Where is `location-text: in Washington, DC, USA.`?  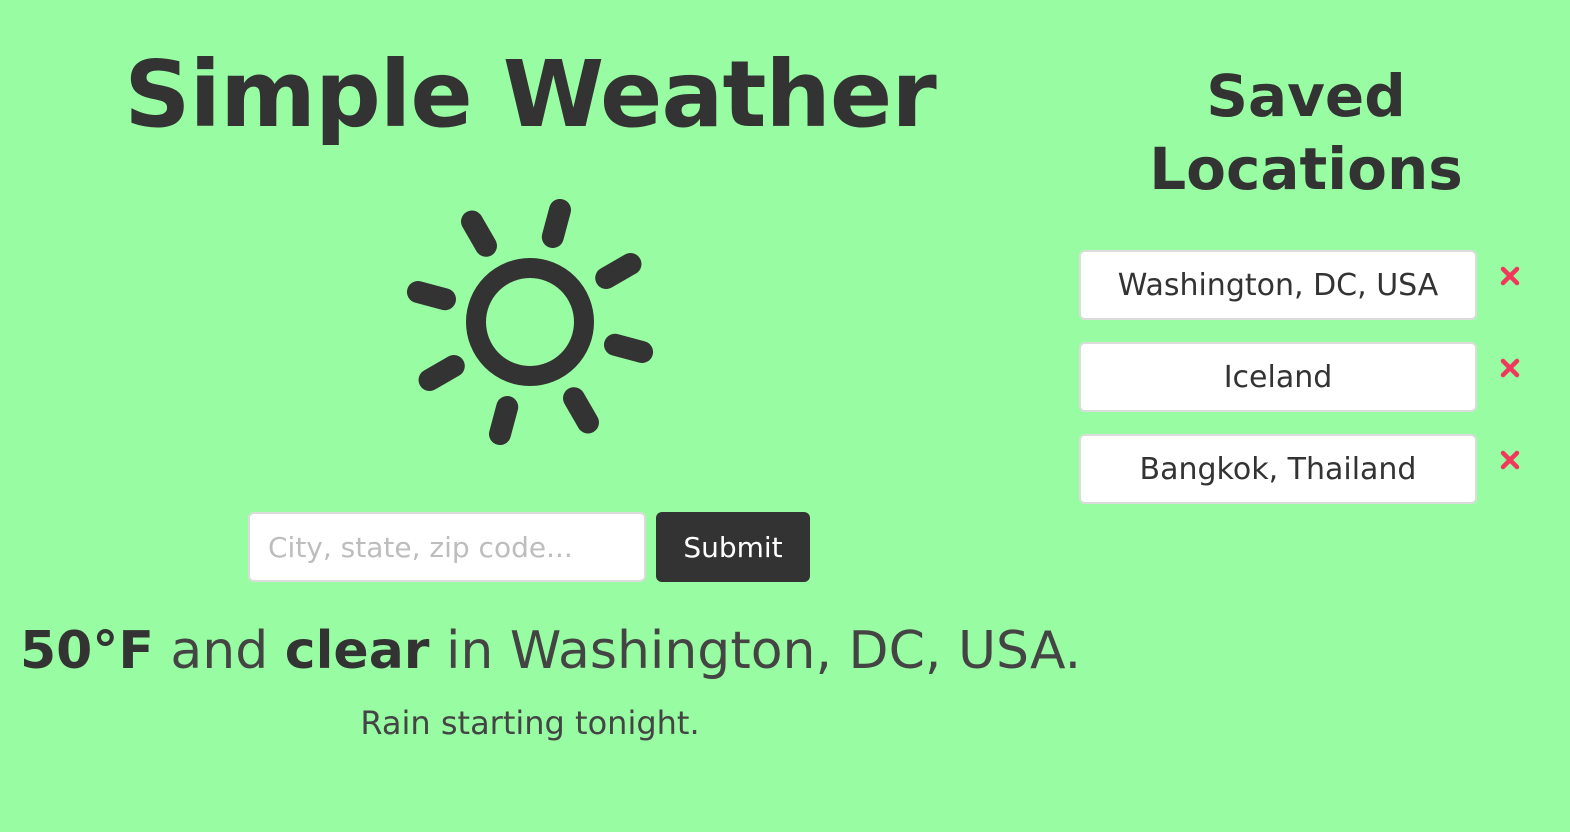
location-text: in Washington, DC, USA. is located at coordinates (755, 651).